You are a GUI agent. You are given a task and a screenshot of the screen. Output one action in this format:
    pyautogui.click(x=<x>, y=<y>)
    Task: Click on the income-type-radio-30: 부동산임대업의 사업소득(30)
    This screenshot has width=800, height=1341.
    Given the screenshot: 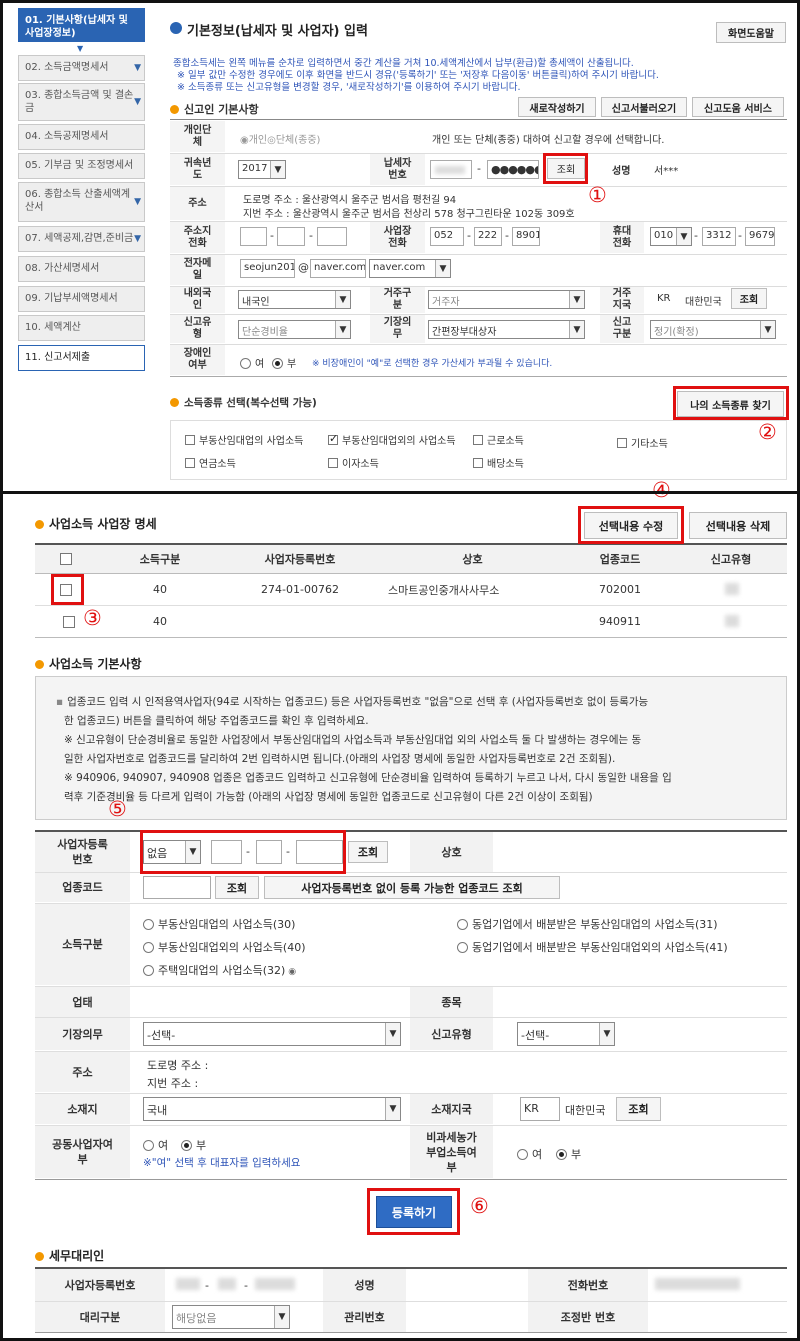 What is the action you would take?
    pyautogui.click(x=219, y=924)
    